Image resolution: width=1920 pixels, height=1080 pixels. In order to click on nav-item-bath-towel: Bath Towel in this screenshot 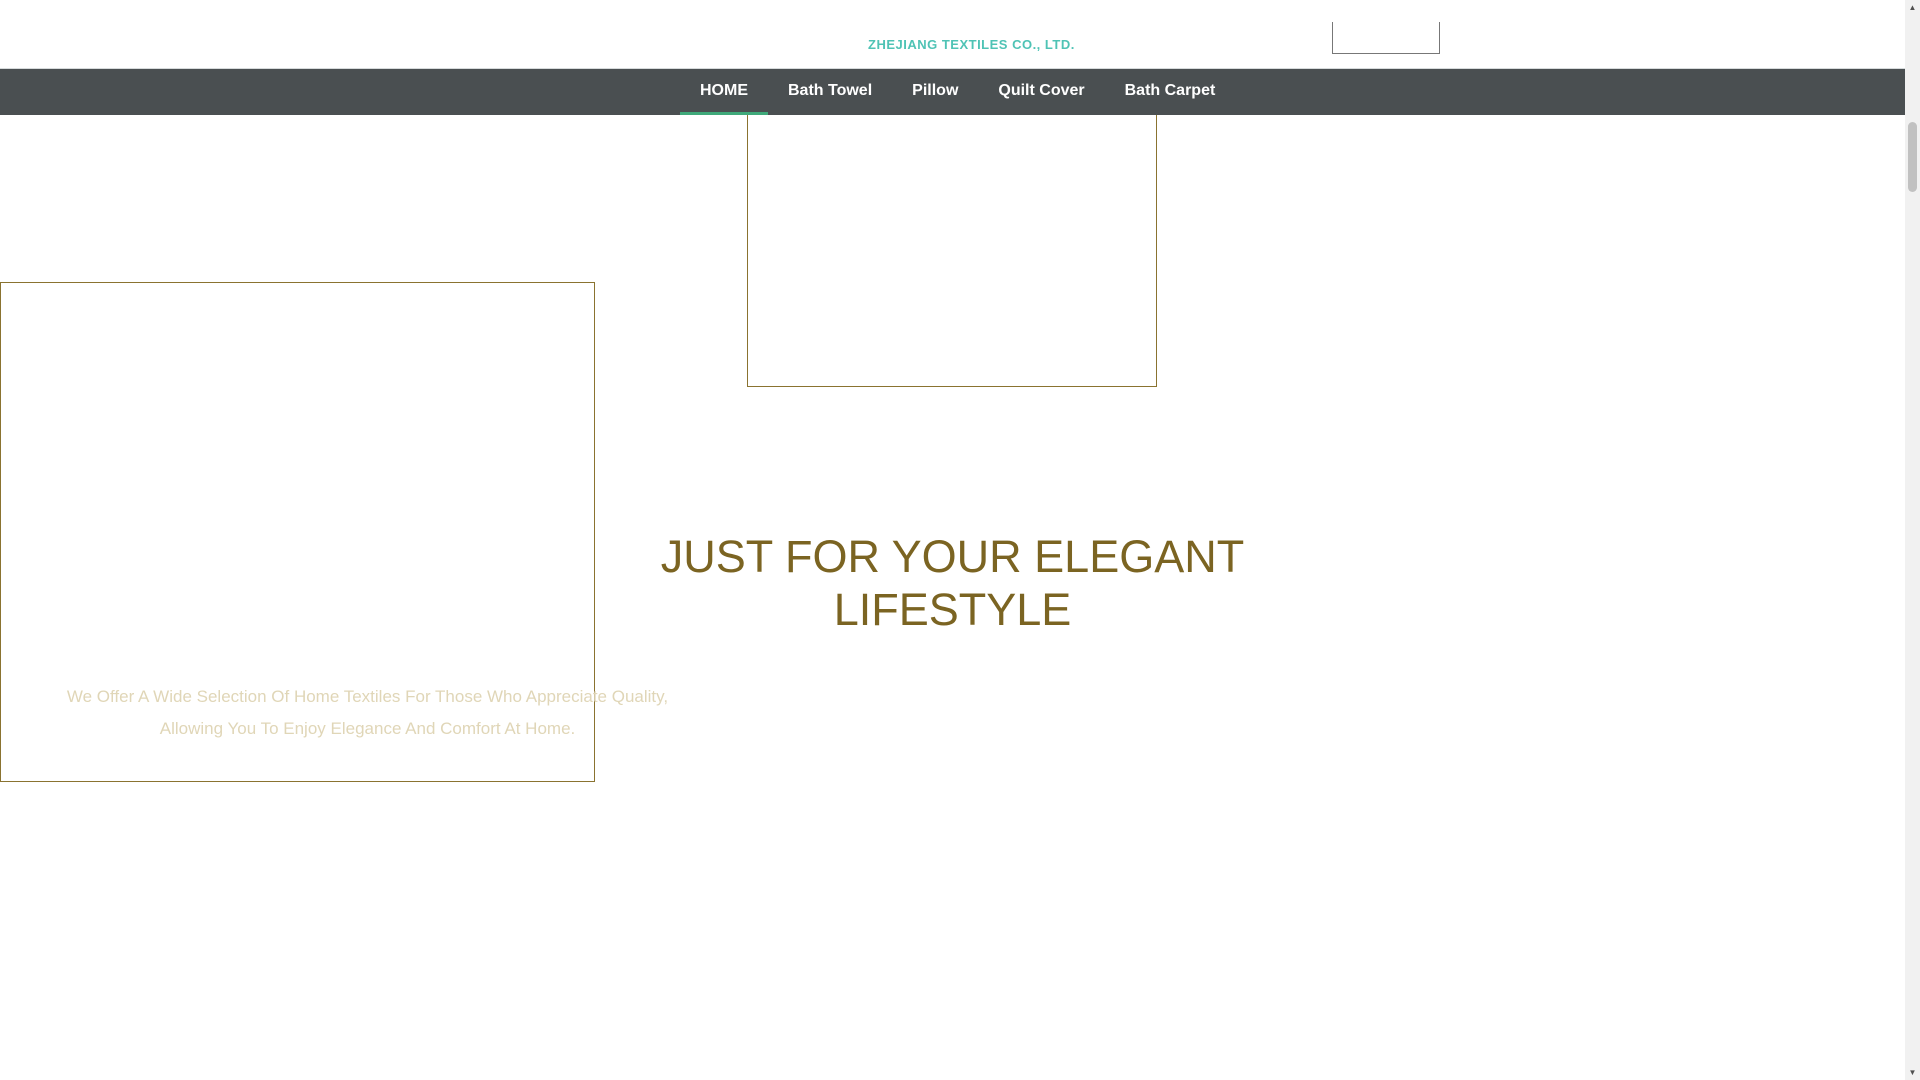, I will do `click(830, 92)`.